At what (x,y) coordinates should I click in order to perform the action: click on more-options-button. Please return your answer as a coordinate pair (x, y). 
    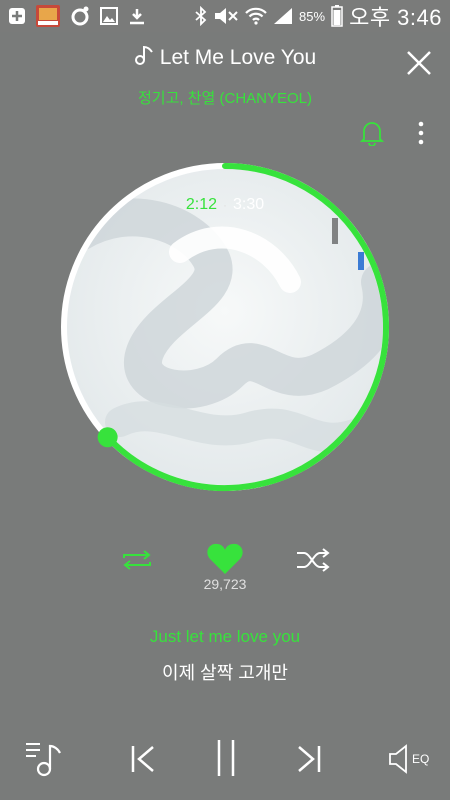
    Looking at the image, I should click on (421, 133).